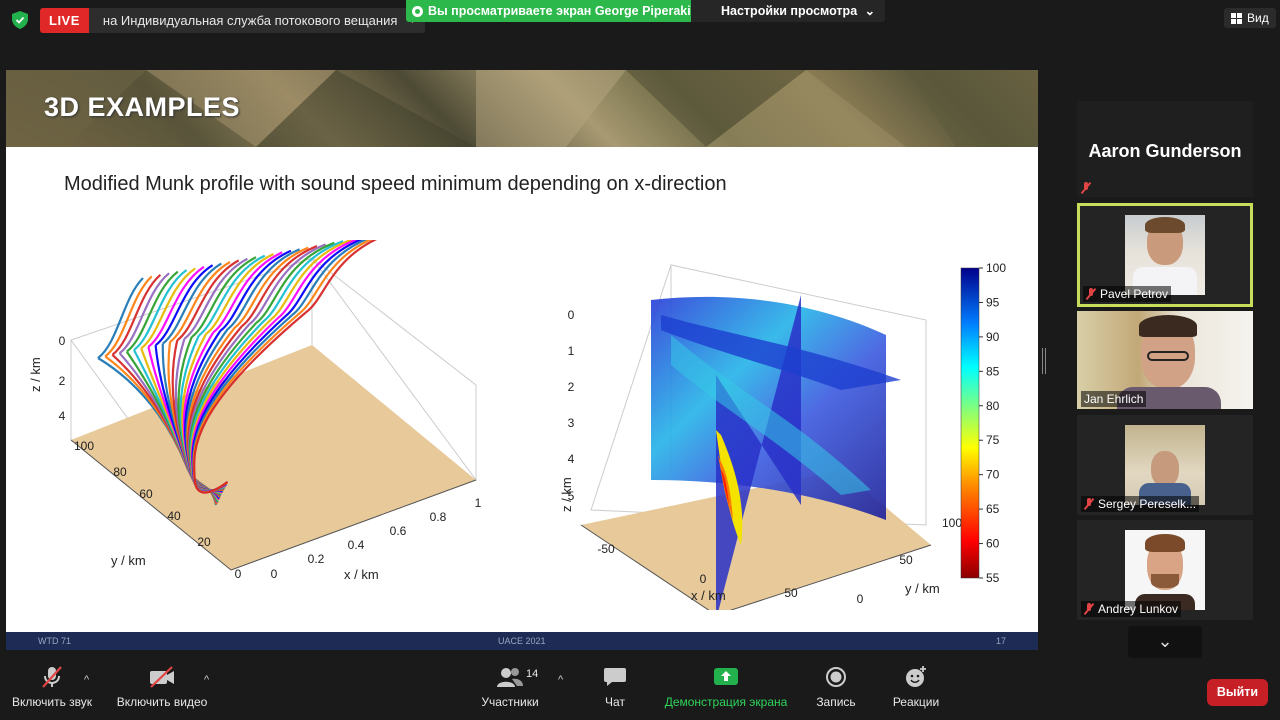 This screenshot has width=1280, height=720. I want to click on view-layout-label: Вид, so click(1258, 18).